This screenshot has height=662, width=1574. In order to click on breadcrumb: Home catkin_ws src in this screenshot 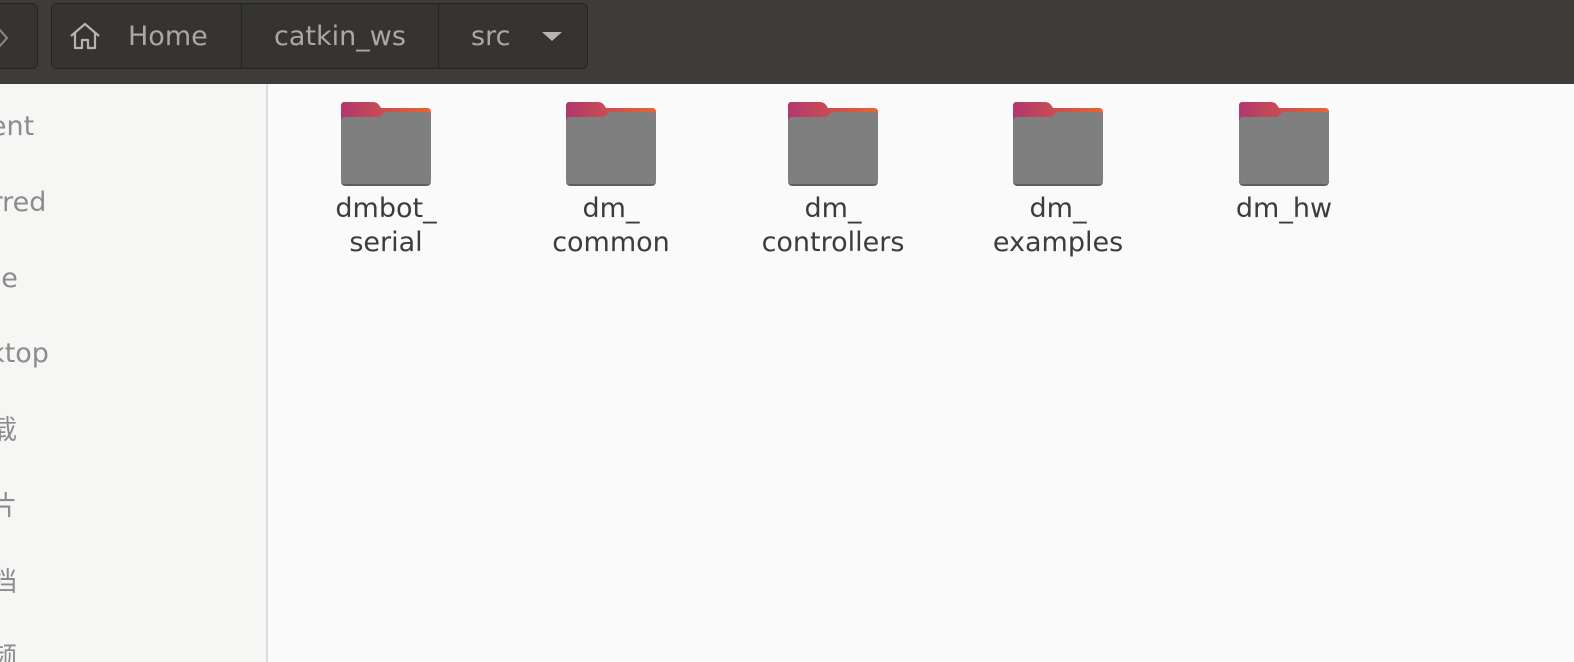, I will do `click(319, 36)`.